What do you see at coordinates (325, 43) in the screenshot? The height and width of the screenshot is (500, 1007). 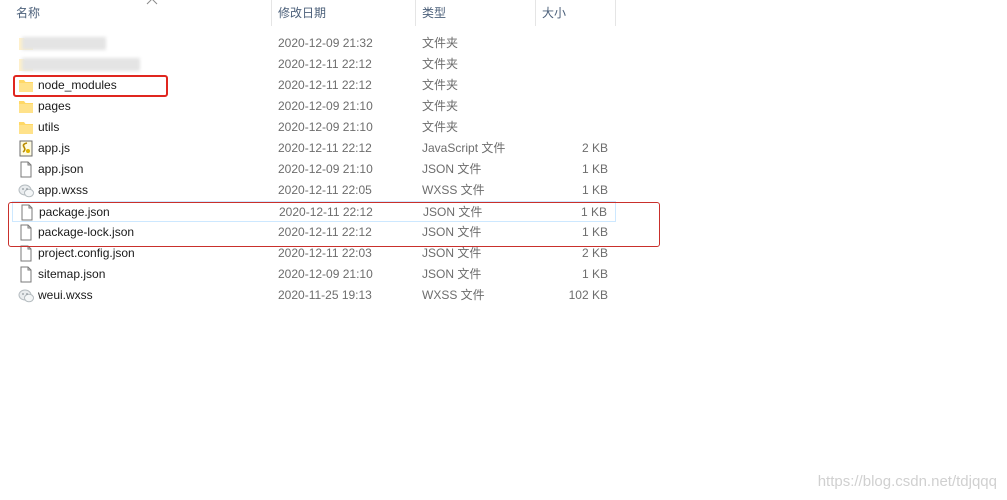 I see `file-date: 2020-12-09 21:32` at bounding box center [325, 43].